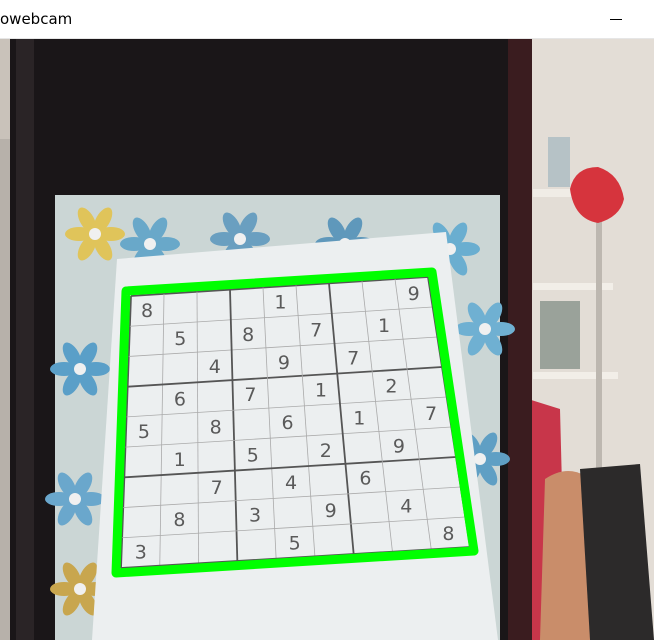  Describe the element at coordinates (25, 339) in the screenshot. I see `frame-edge-left` at that location.